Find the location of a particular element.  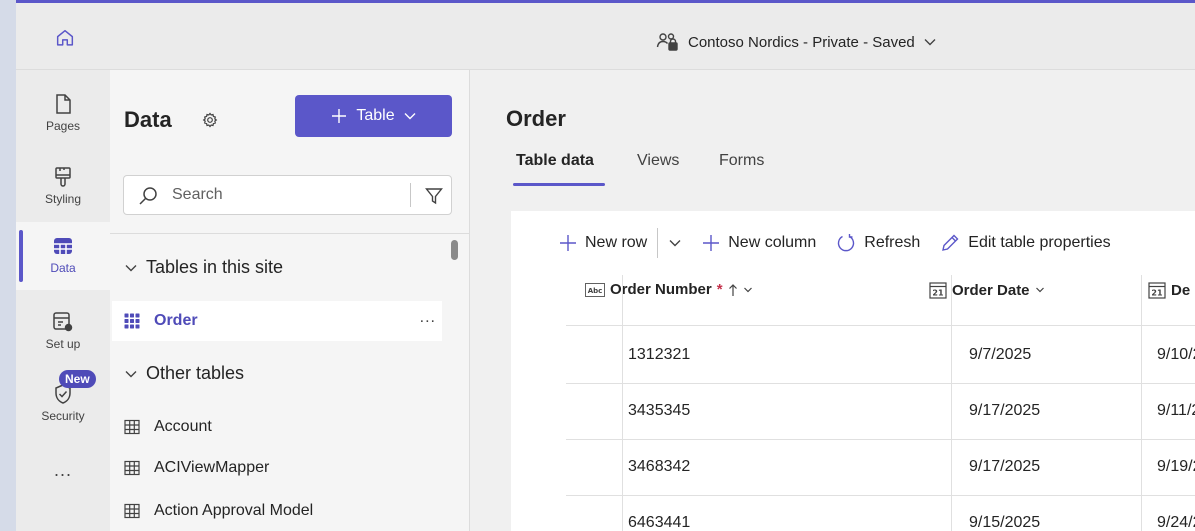

setup-icon is located at coordinates (63, 322).